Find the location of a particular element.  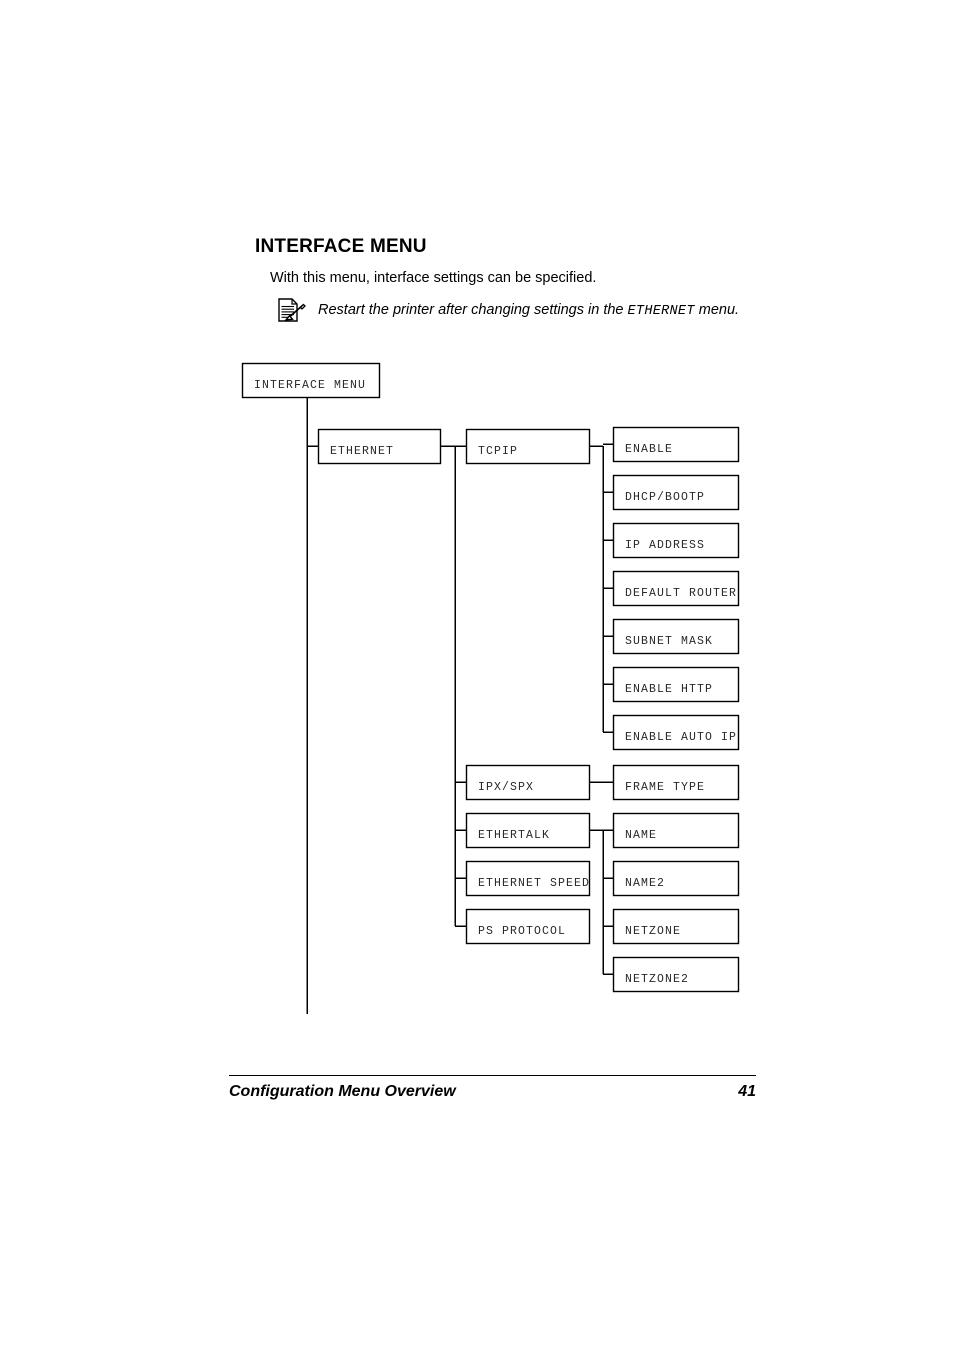

menu-node-label: PS PROTOCOL is located at coordinates (522, 931).